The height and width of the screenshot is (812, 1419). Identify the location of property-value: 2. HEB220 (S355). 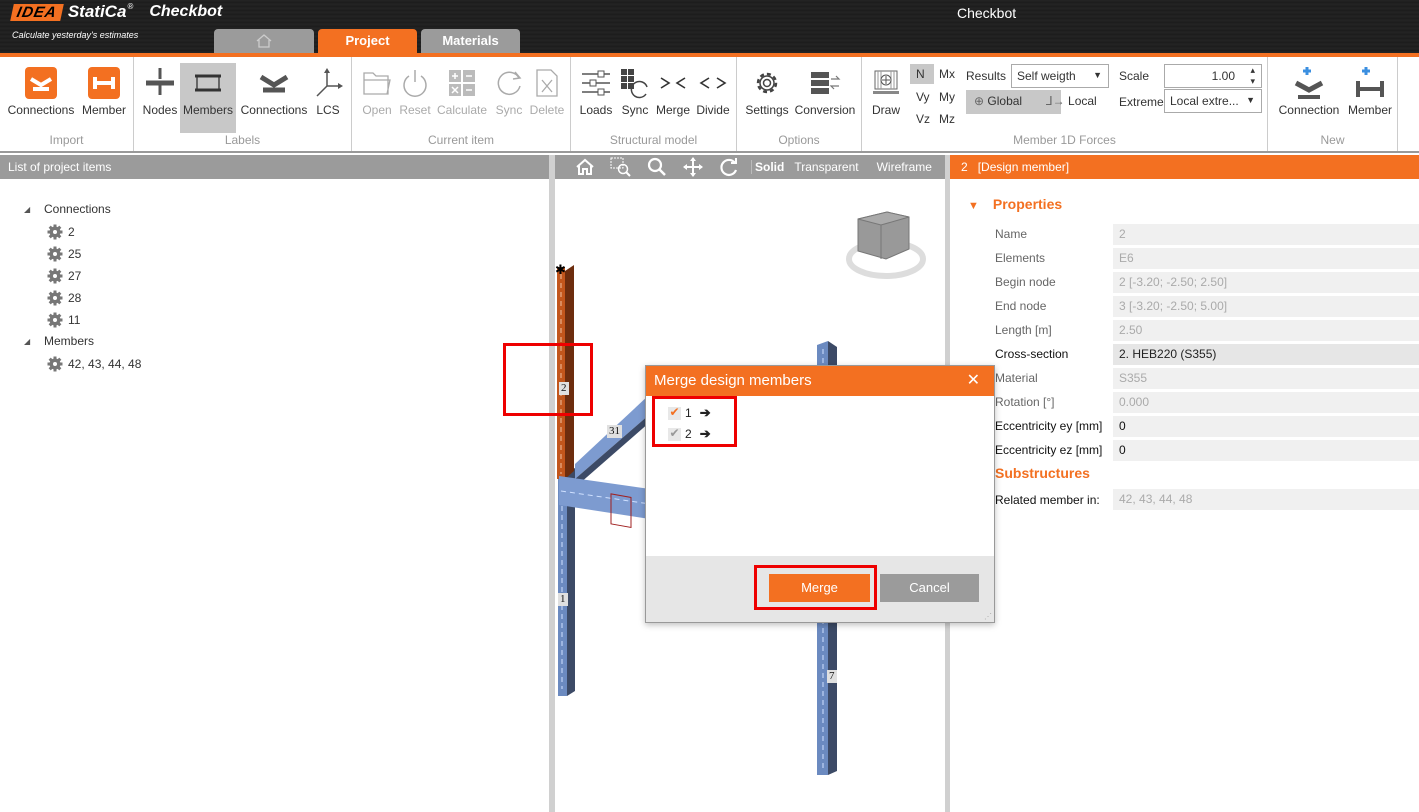
(1266, 354).